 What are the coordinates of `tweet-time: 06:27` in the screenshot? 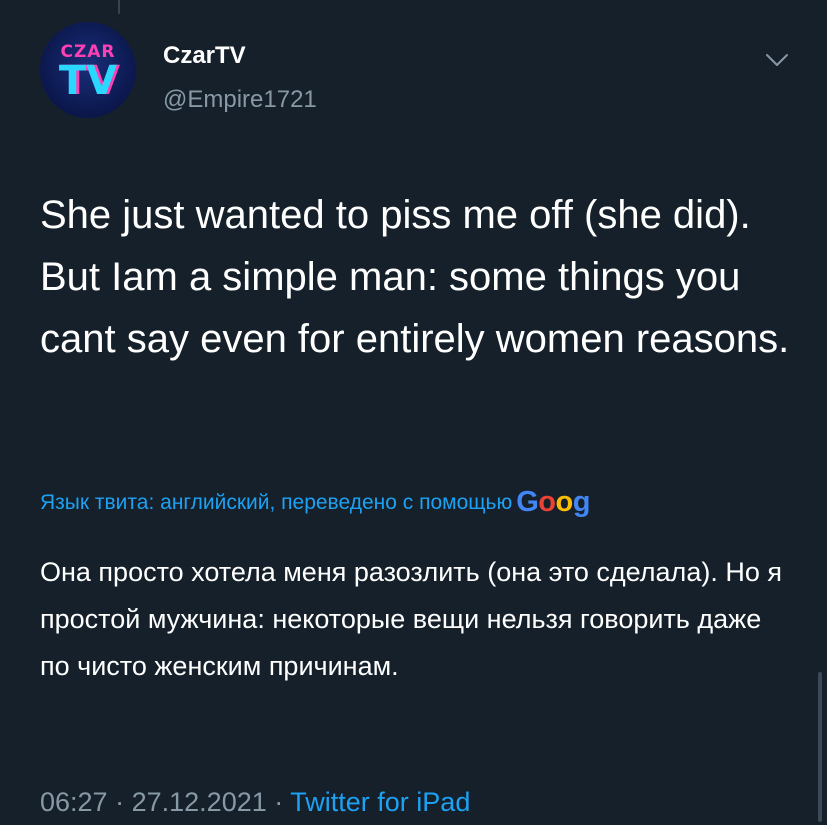 It's located at (74, 802).